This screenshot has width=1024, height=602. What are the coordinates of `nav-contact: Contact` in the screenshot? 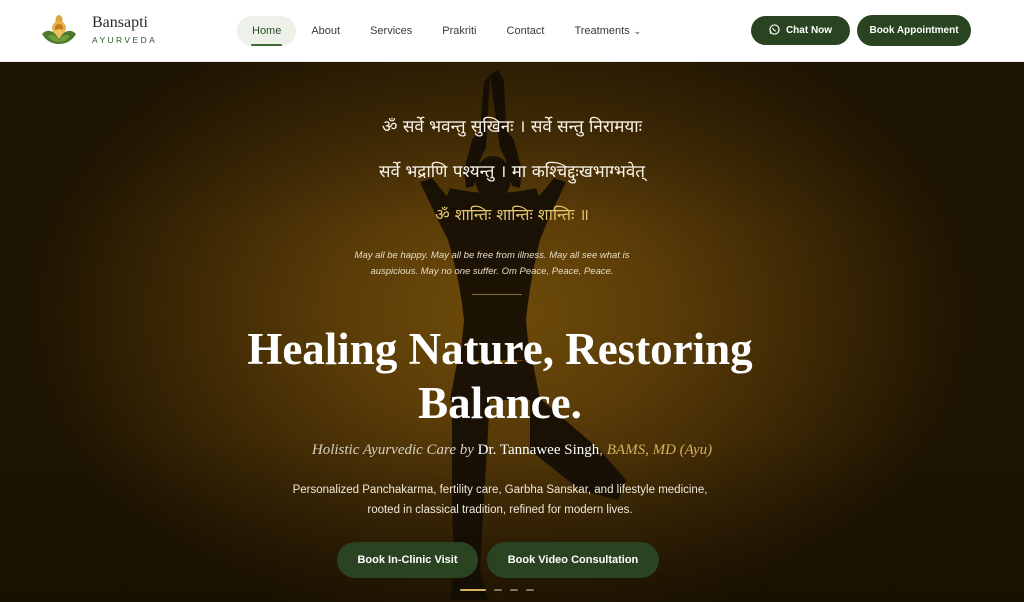 It's located at (526, 31).